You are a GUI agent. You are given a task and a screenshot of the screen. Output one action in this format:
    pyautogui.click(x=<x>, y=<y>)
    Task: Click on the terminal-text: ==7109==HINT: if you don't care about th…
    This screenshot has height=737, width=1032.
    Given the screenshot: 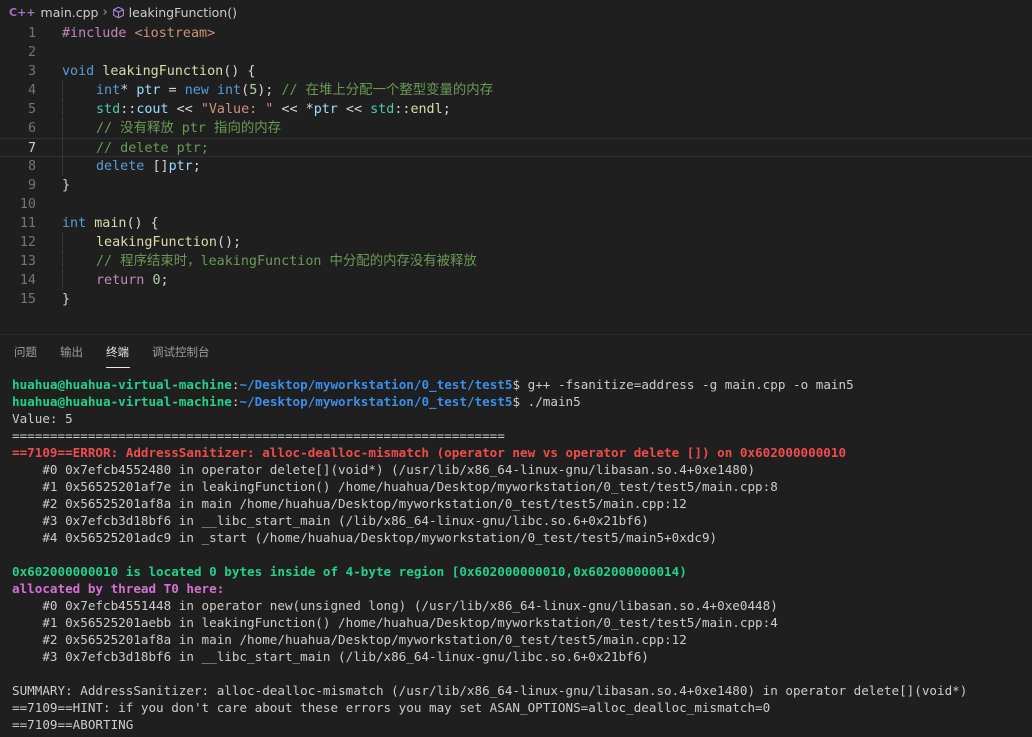 What is the action you would take?
    pyautogui.click(x=391, y=707)
    